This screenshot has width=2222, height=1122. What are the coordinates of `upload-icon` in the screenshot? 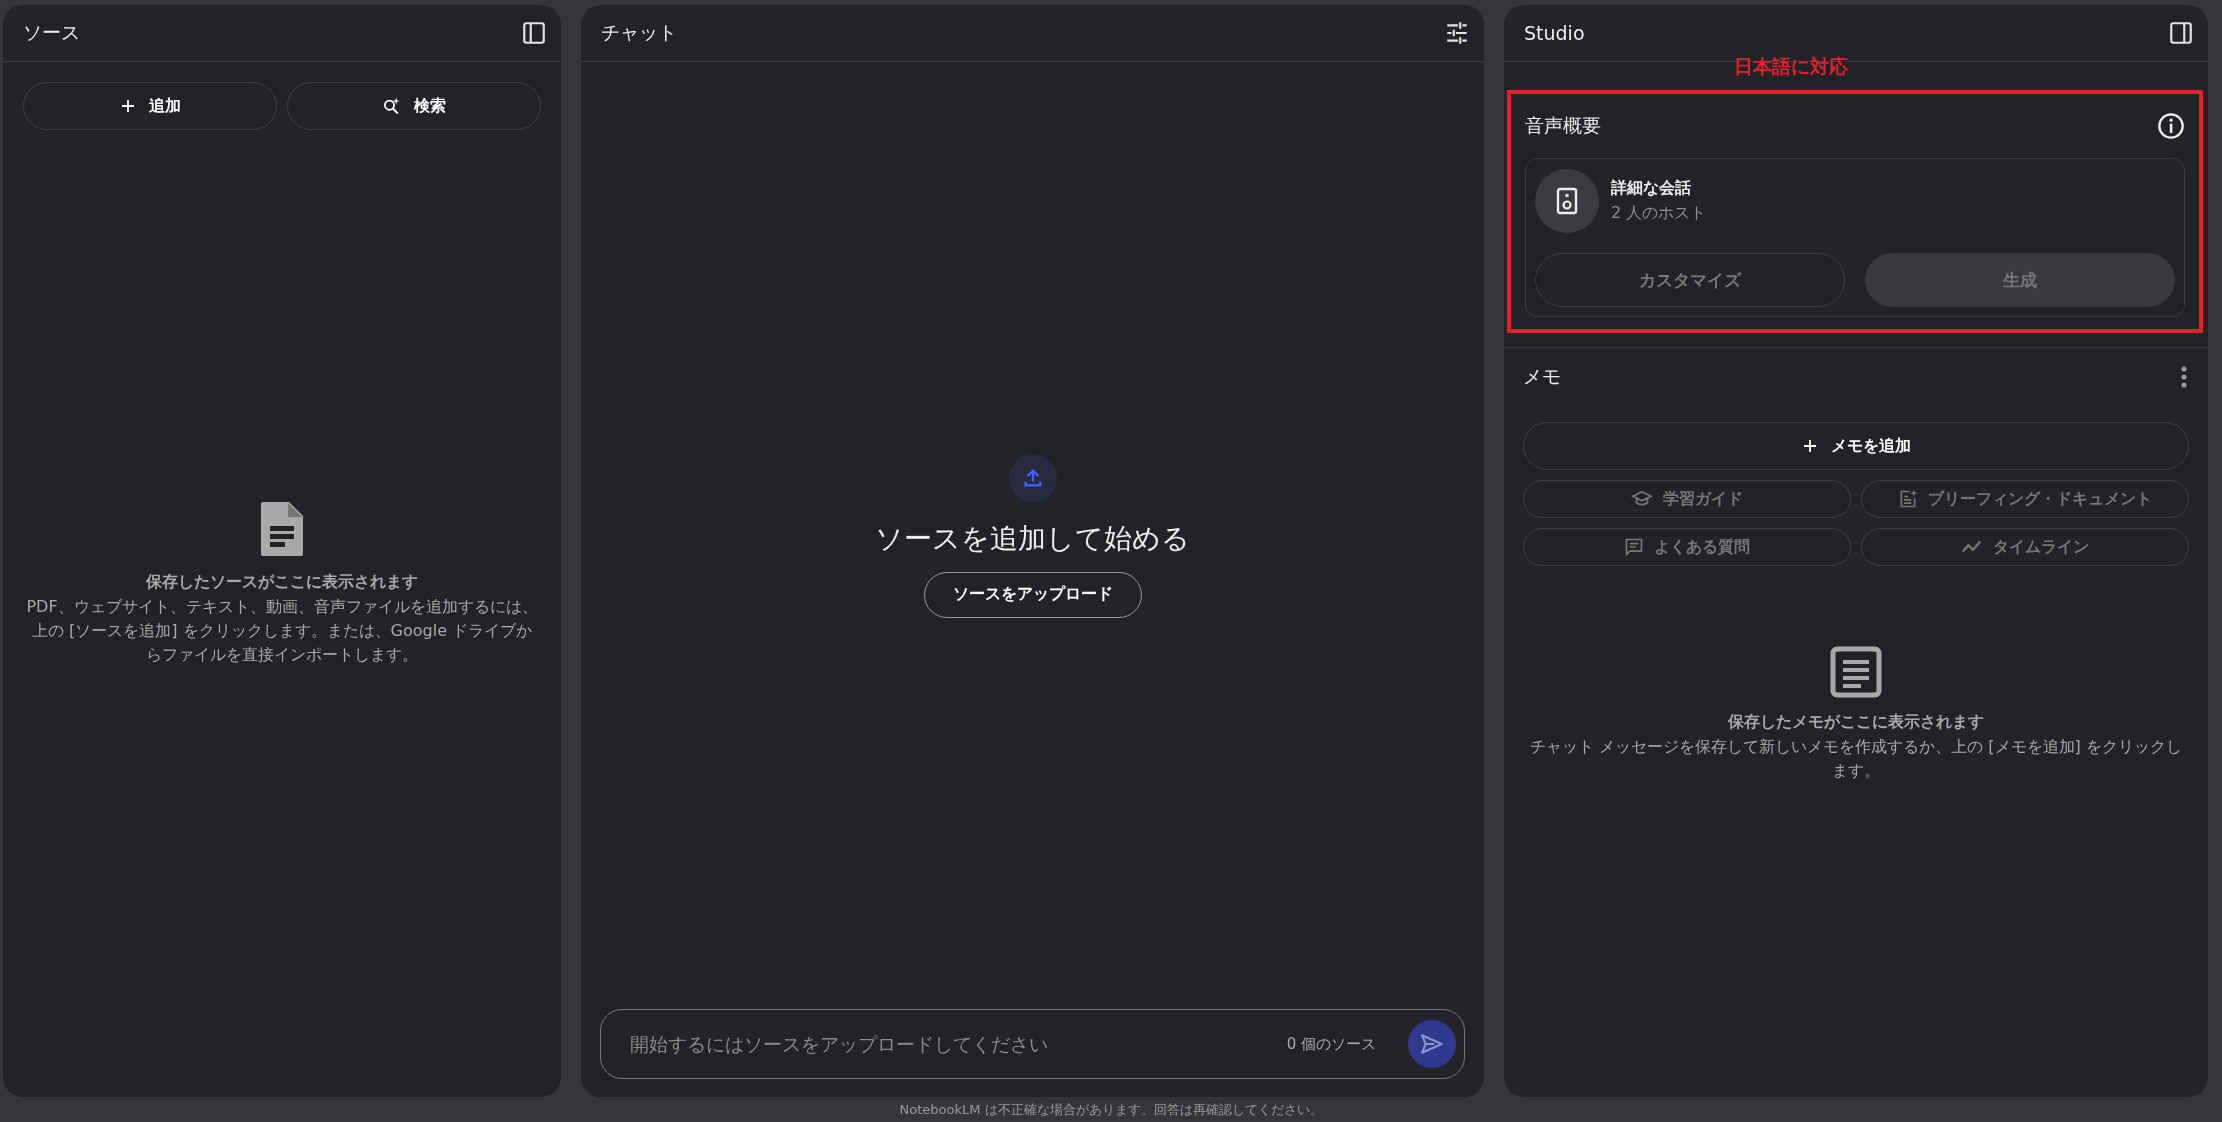 It's located at (1032, 477).